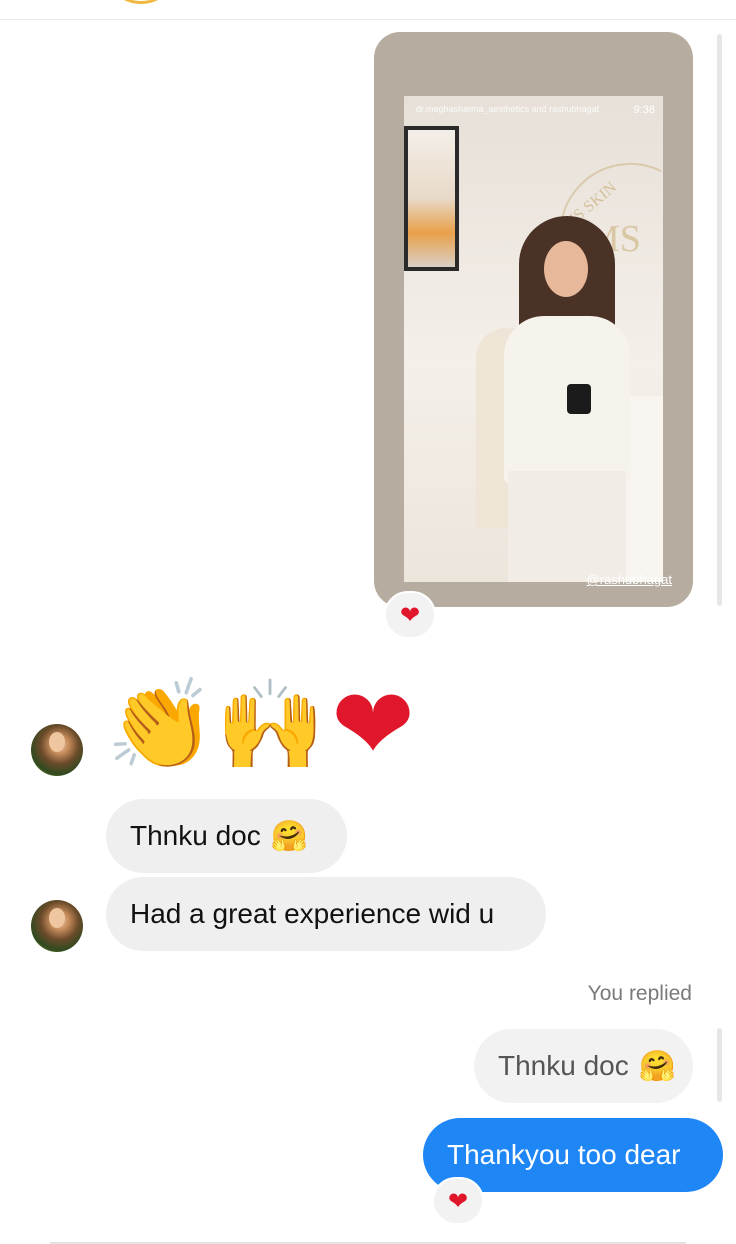  I want to click on quoted-reply-bubble: Thnku doc 🤗, so click(583, 1066).